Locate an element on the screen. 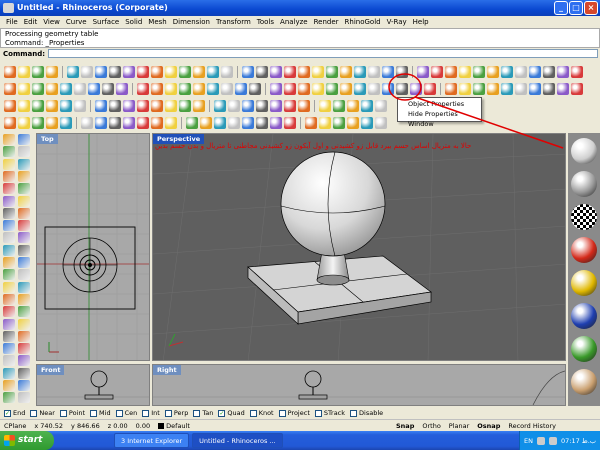  command-input is located at coordinates (323, 53).